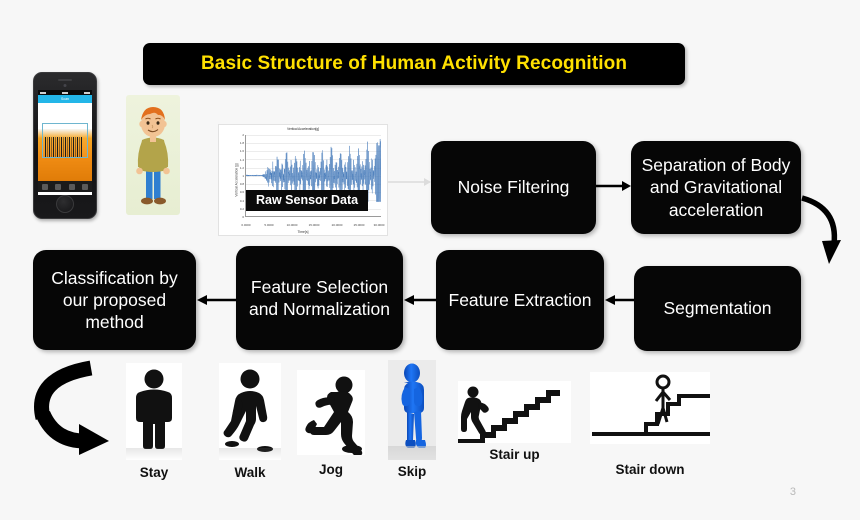 This screenshot has height=520, width=860. Describe the element at coordinates (303, 129) in the screenshot. I see `chart-title: Vertical Acceleration[g]` at that location.